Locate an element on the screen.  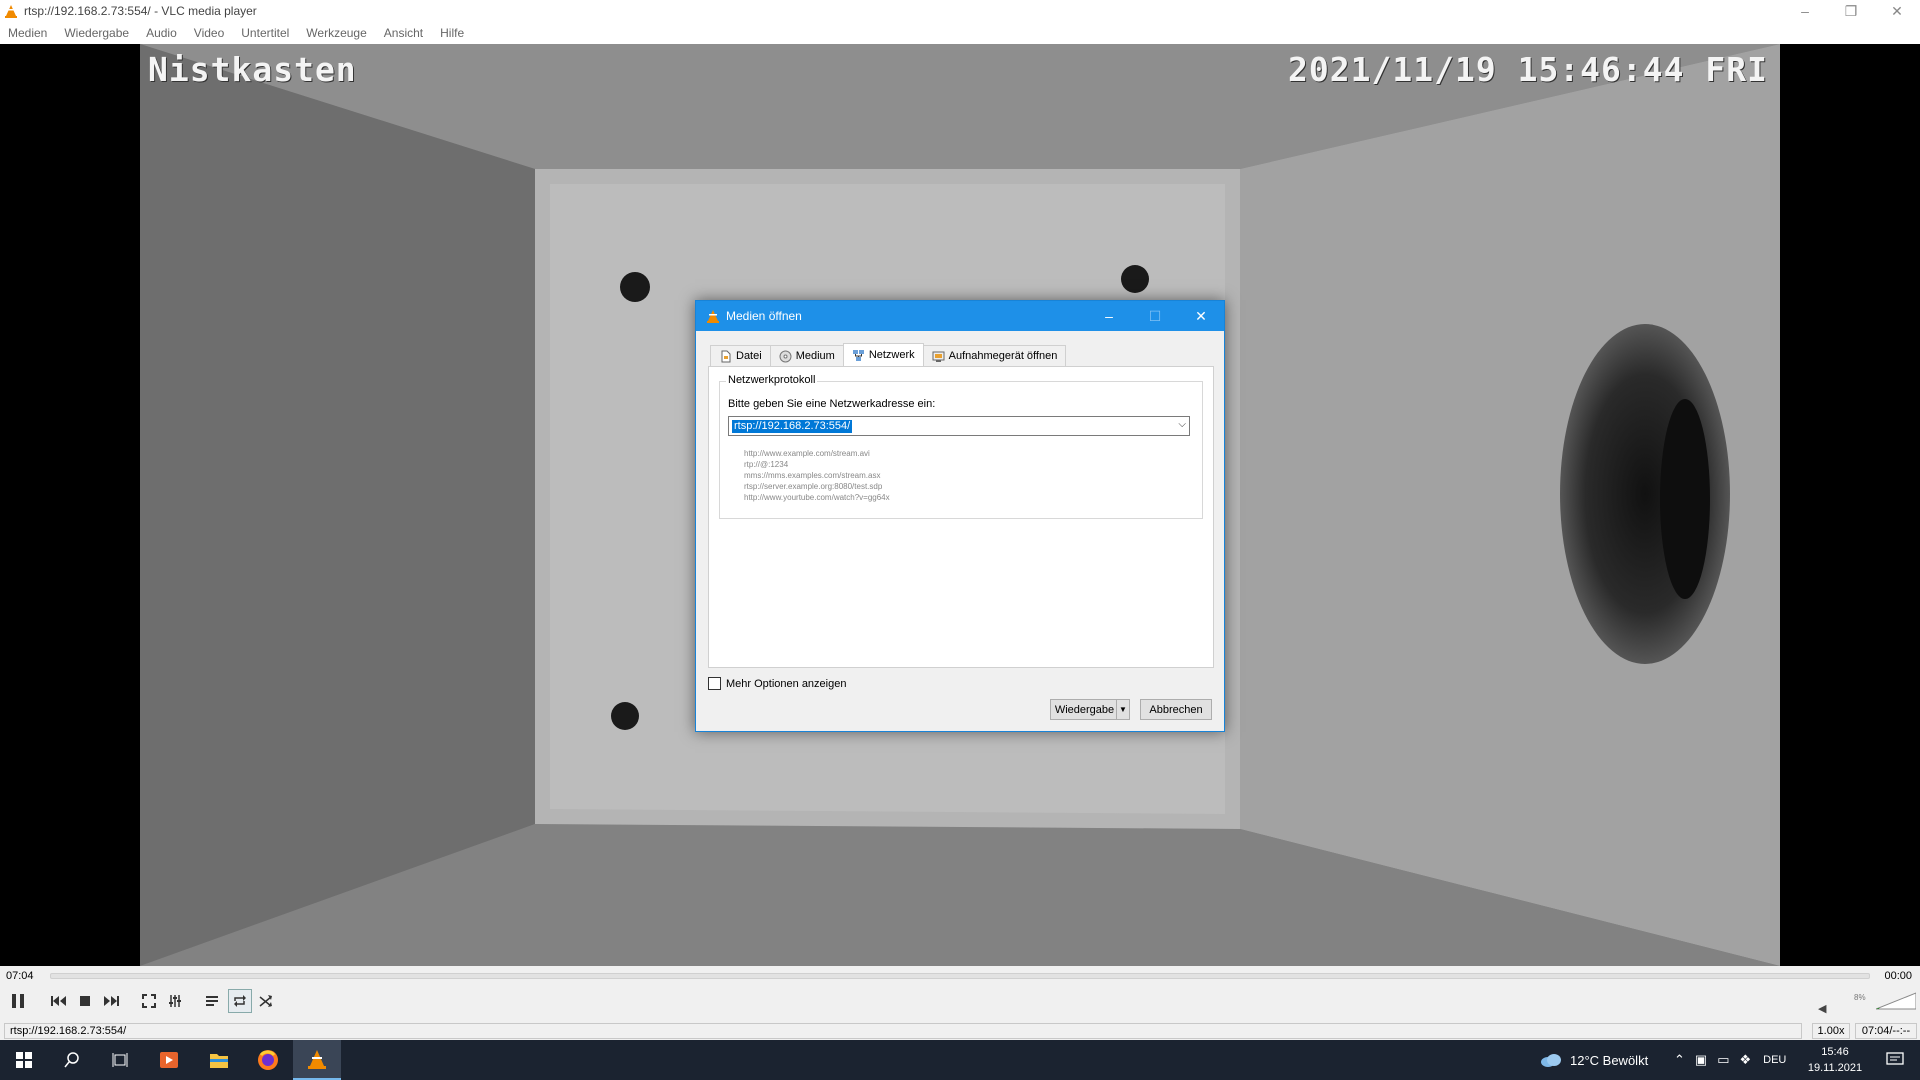
task-view-button is located at coordinates (120, 1060).